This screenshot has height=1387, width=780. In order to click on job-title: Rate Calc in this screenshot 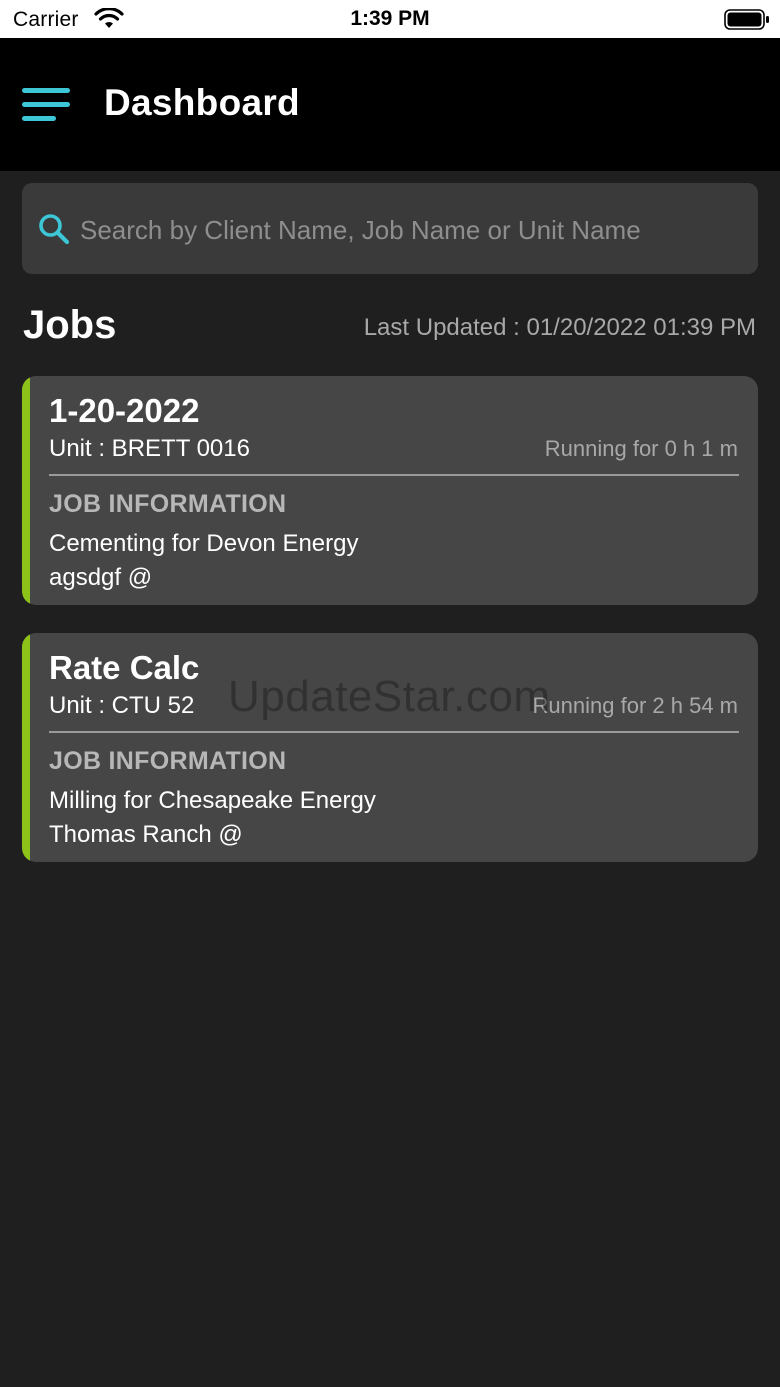, I will do `click(124, 667)`.